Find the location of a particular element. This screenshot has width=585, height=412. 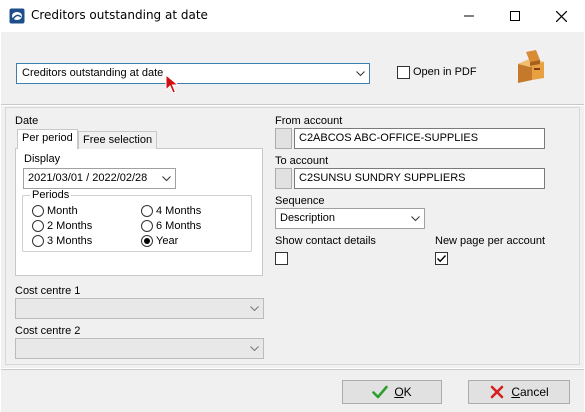

radio-6-months is located at coordinates (147, 226).